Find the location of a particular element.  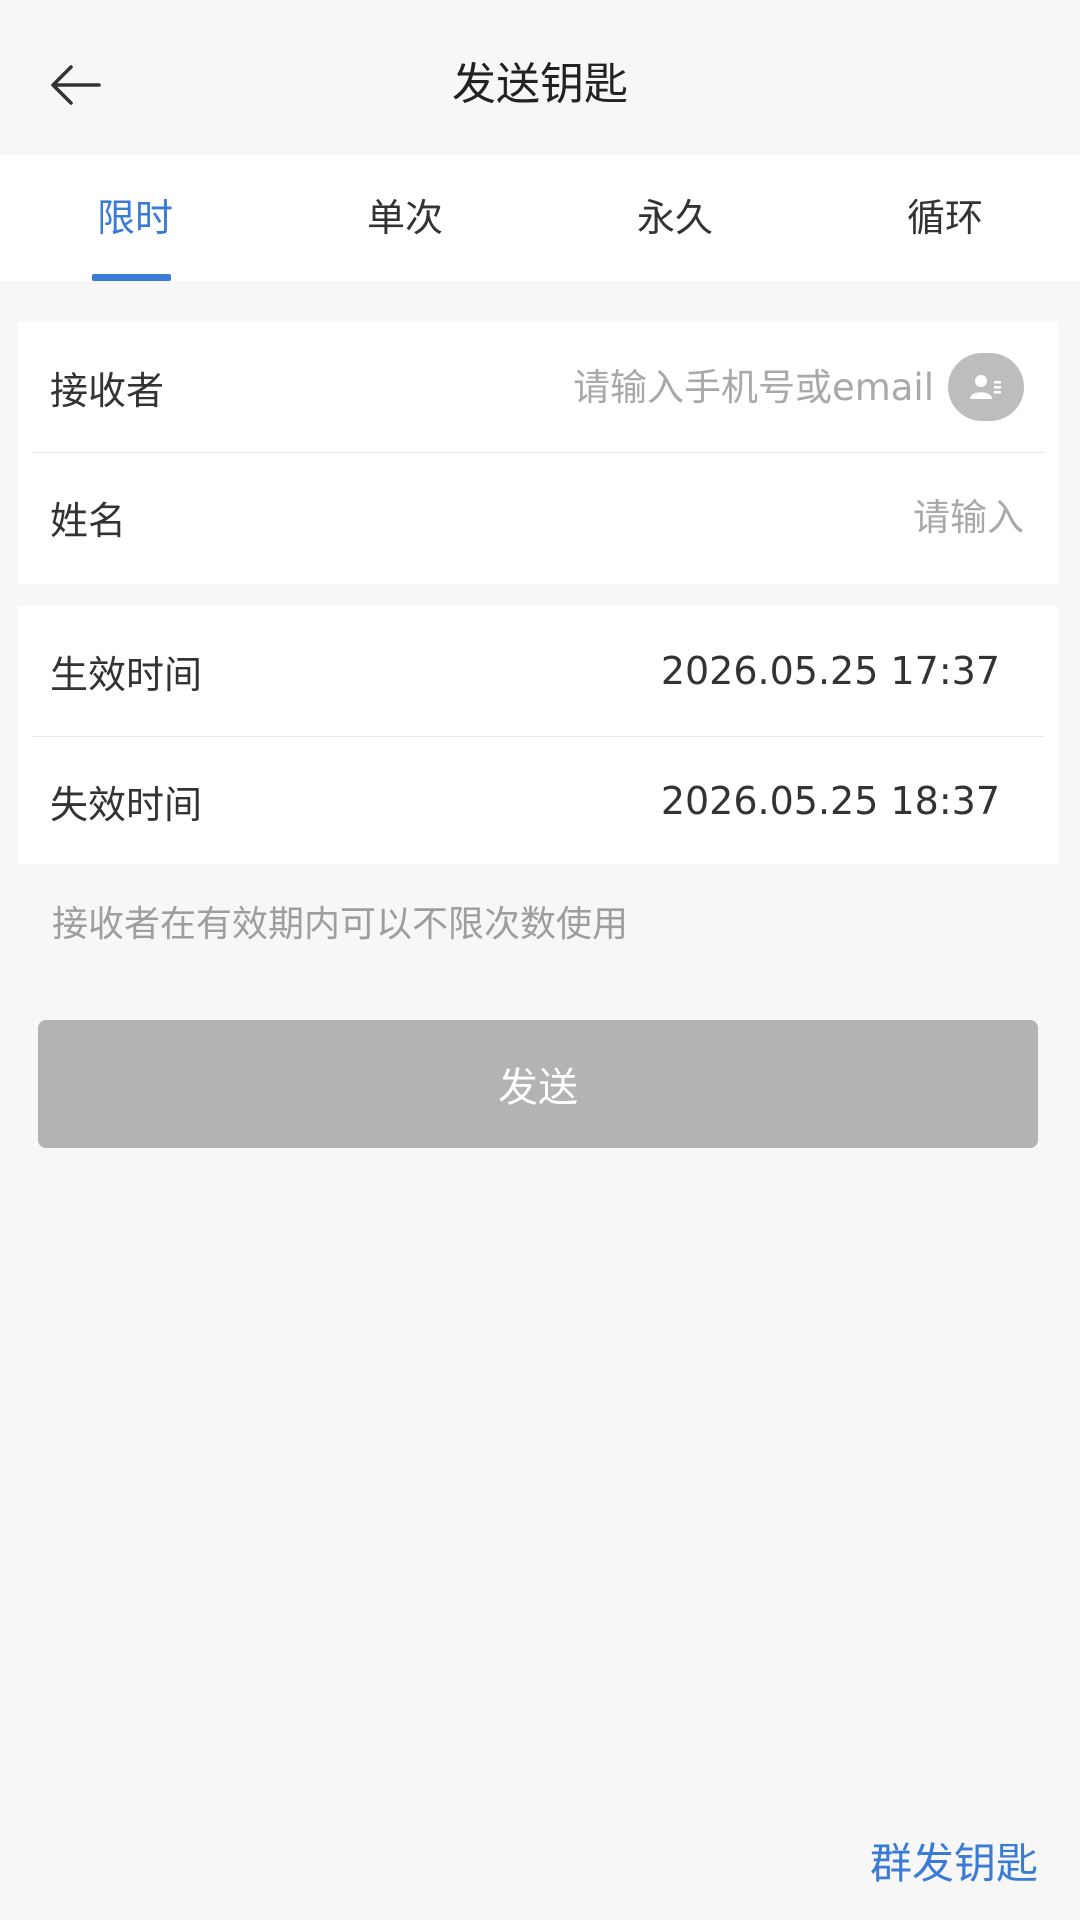

contact-card-icon is located at coordinates (985, 387).